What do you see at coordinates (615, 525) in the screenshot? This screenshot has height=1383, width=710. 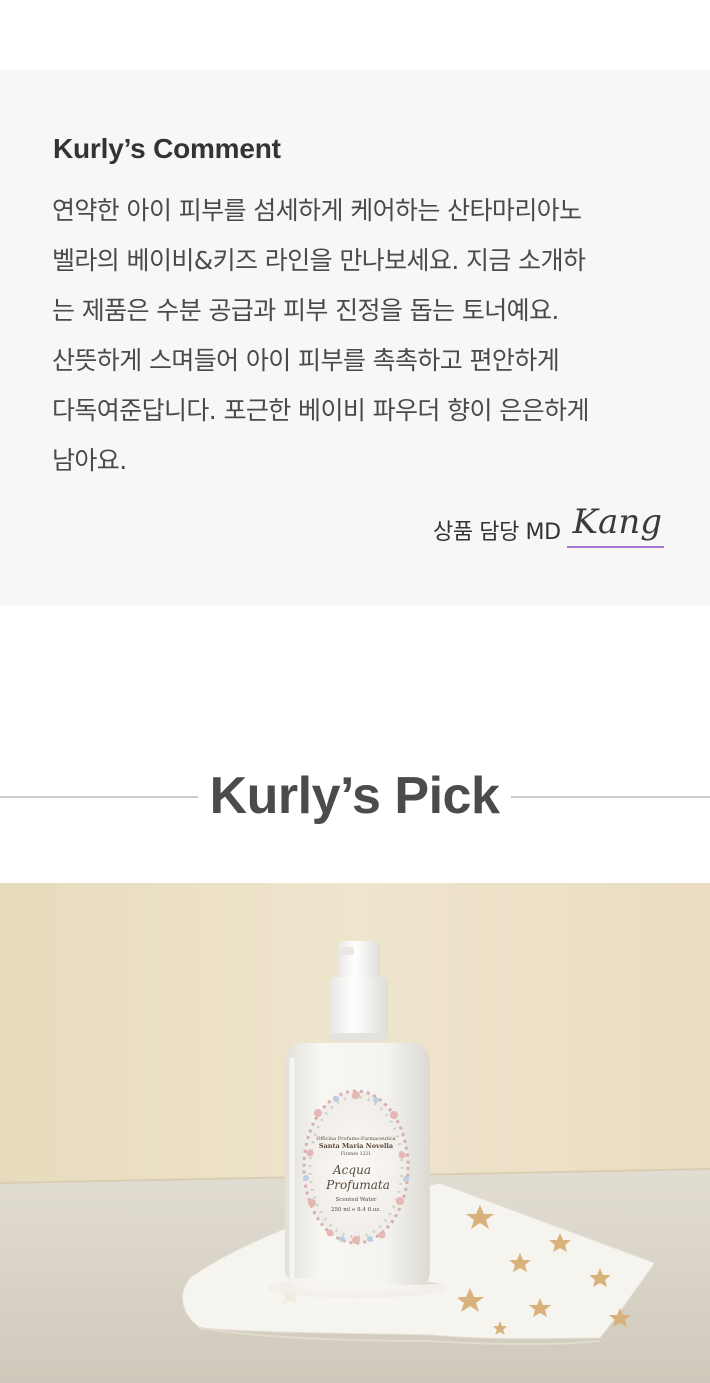 I see `md-signature: Kang` at bounding box center [615, 525].